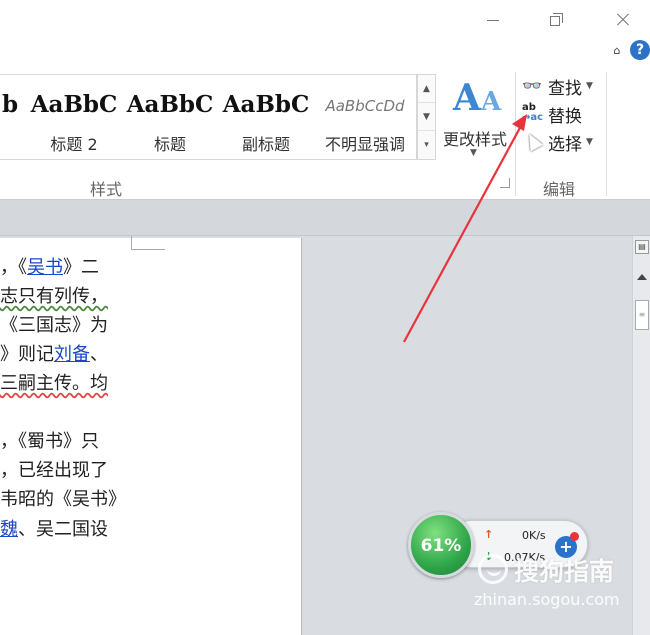 The height and width of the screenshot is (635, 650). What do you see at coordinates (547, 599) in the screenshot?
I see `watermark-url: zhinan.sogou.com` at bounding box center [547, 599].